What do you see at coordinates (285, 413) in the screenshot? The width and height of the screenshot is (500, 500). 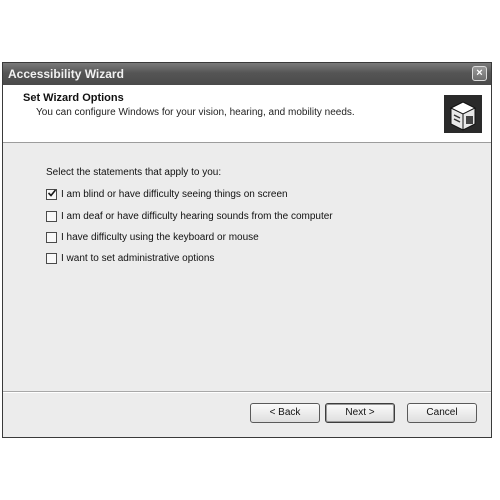 I see `back-button: < Back` at bounding box center [285, 413].